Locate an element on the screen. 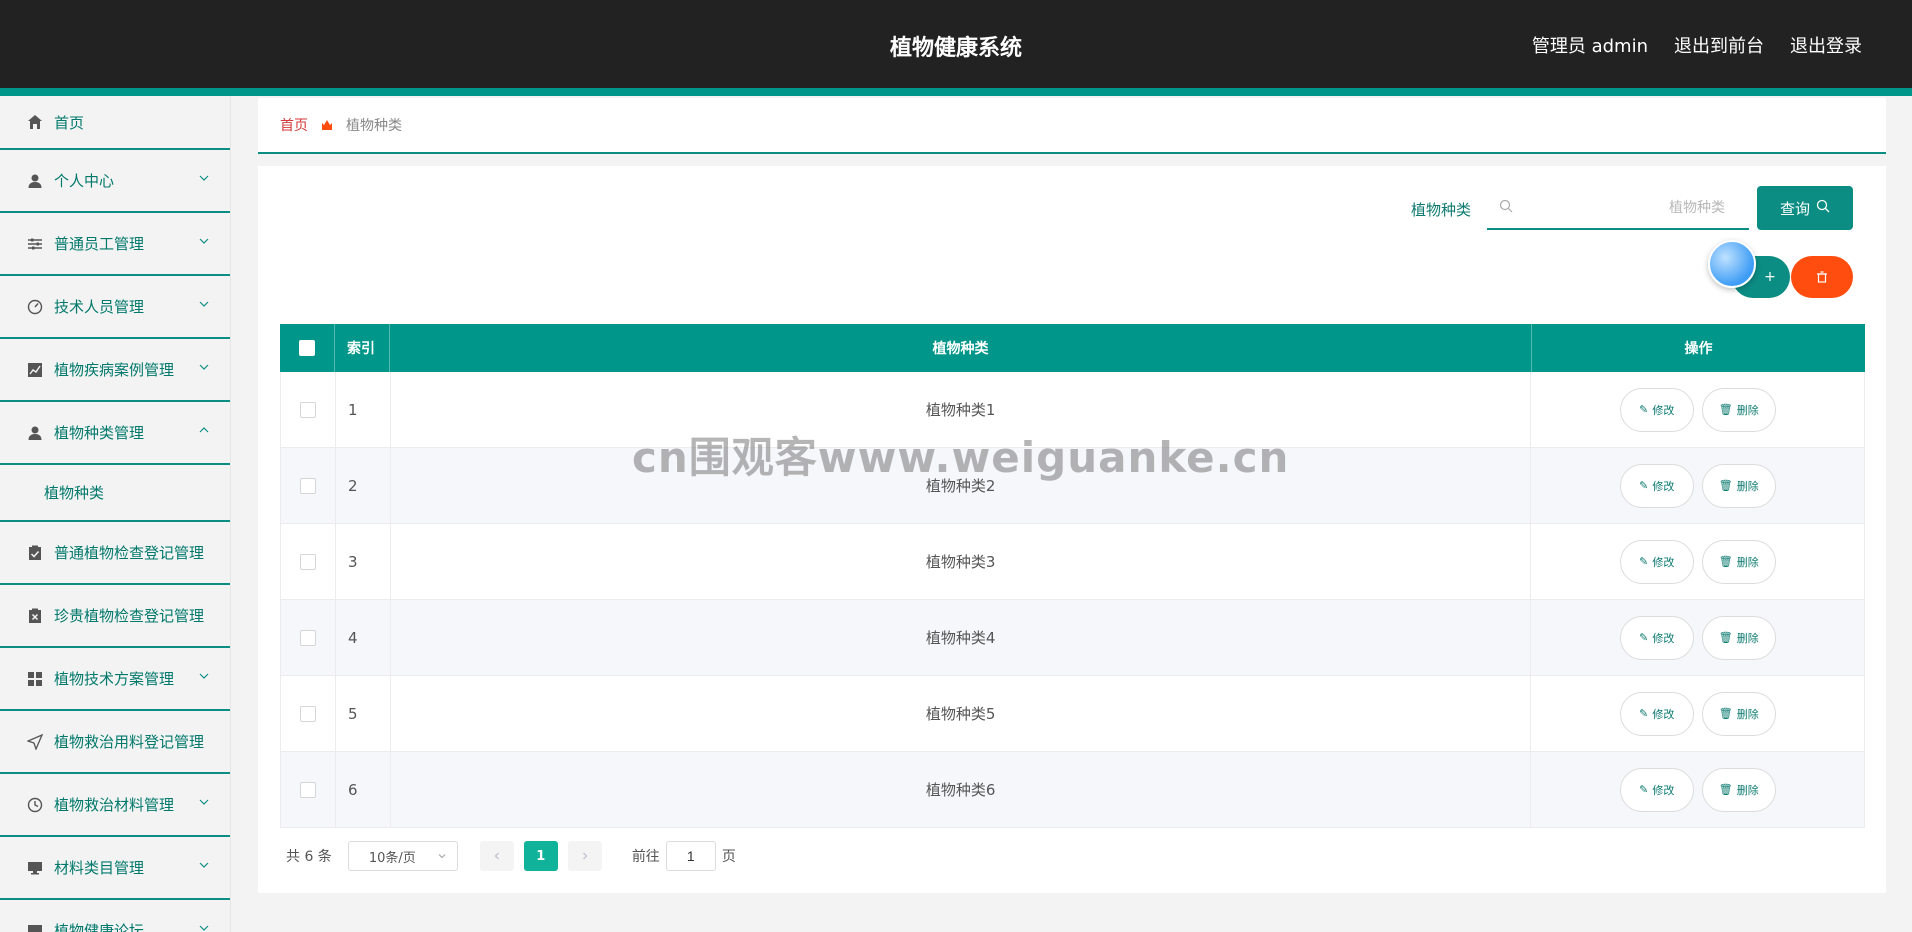 The image size is (1912, 932). sidebar-item-plant-types: 植物种类管理 is located at coordinates (115, 433).